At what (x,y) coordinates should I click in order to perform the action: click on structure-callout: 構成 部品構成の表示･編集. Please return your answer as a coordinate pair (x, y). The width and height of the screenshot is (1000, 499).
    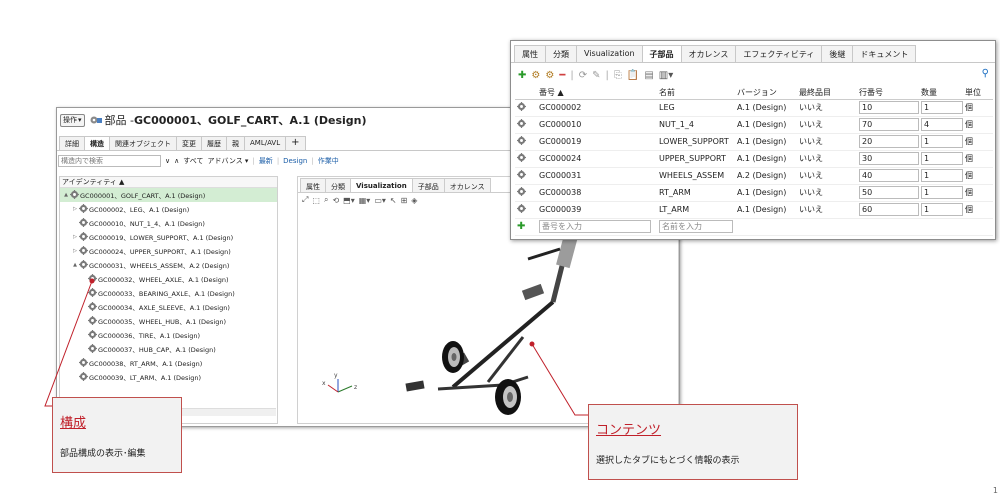
    Looking at the image, I should click on (117, 435).